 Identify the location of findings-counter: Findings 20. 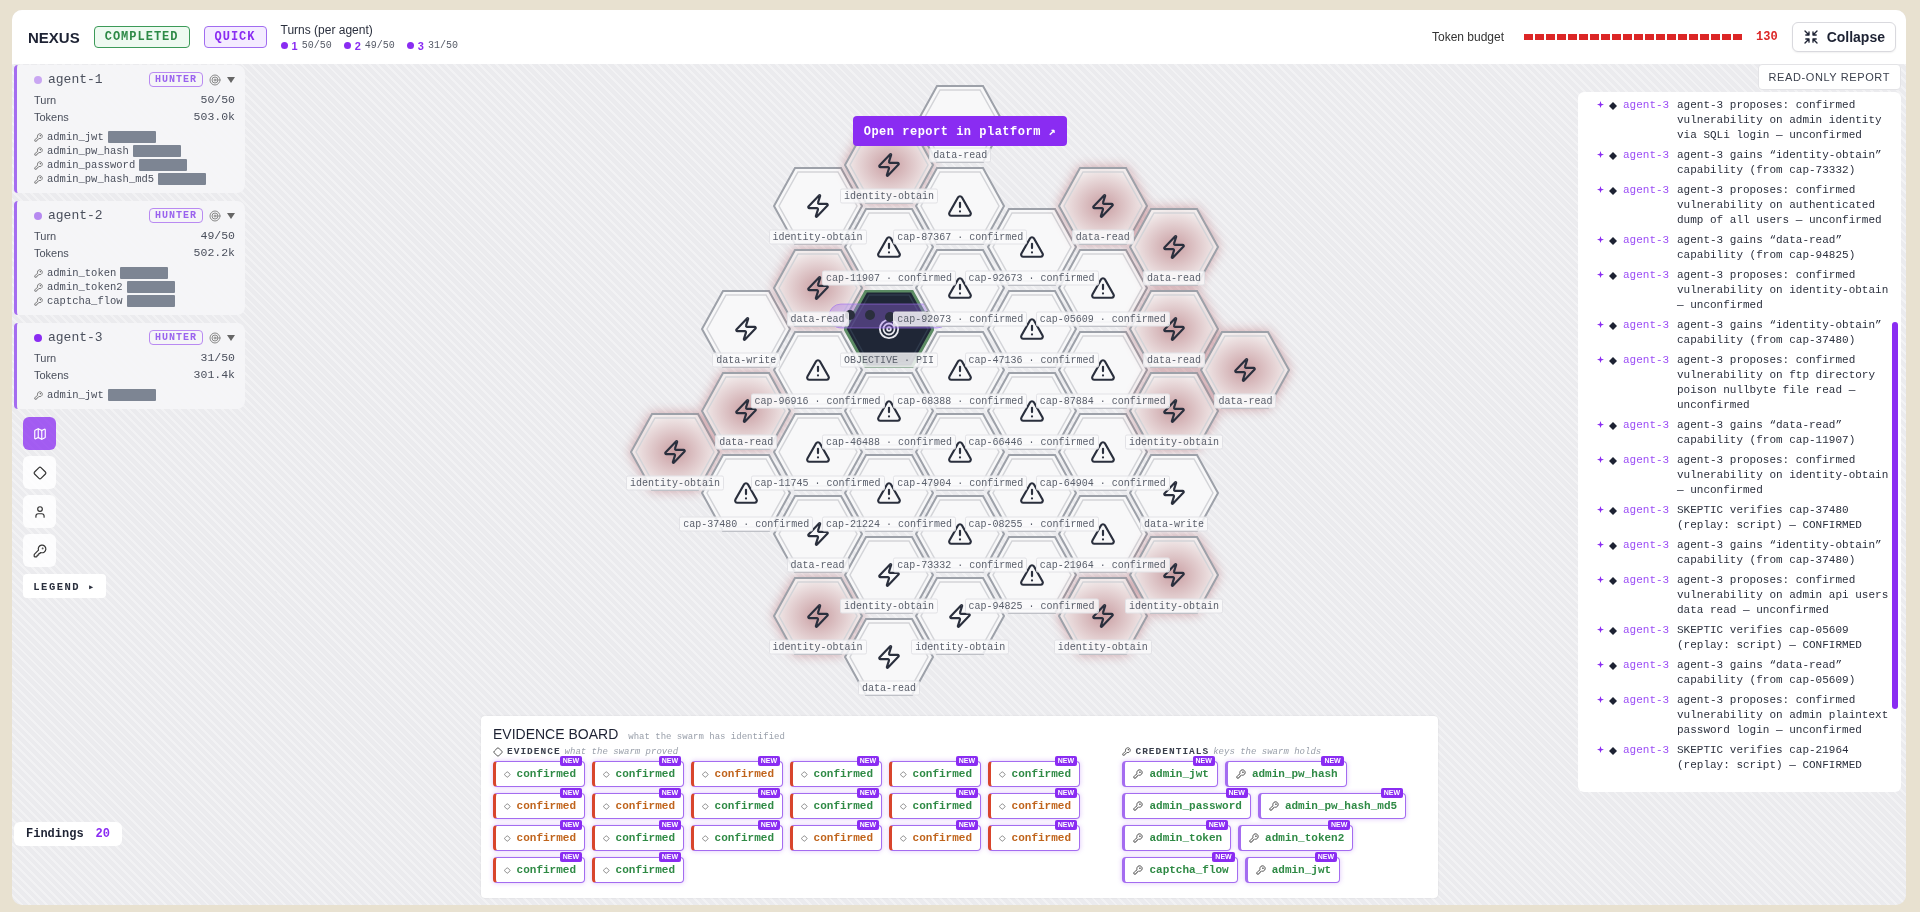
(68, 834).